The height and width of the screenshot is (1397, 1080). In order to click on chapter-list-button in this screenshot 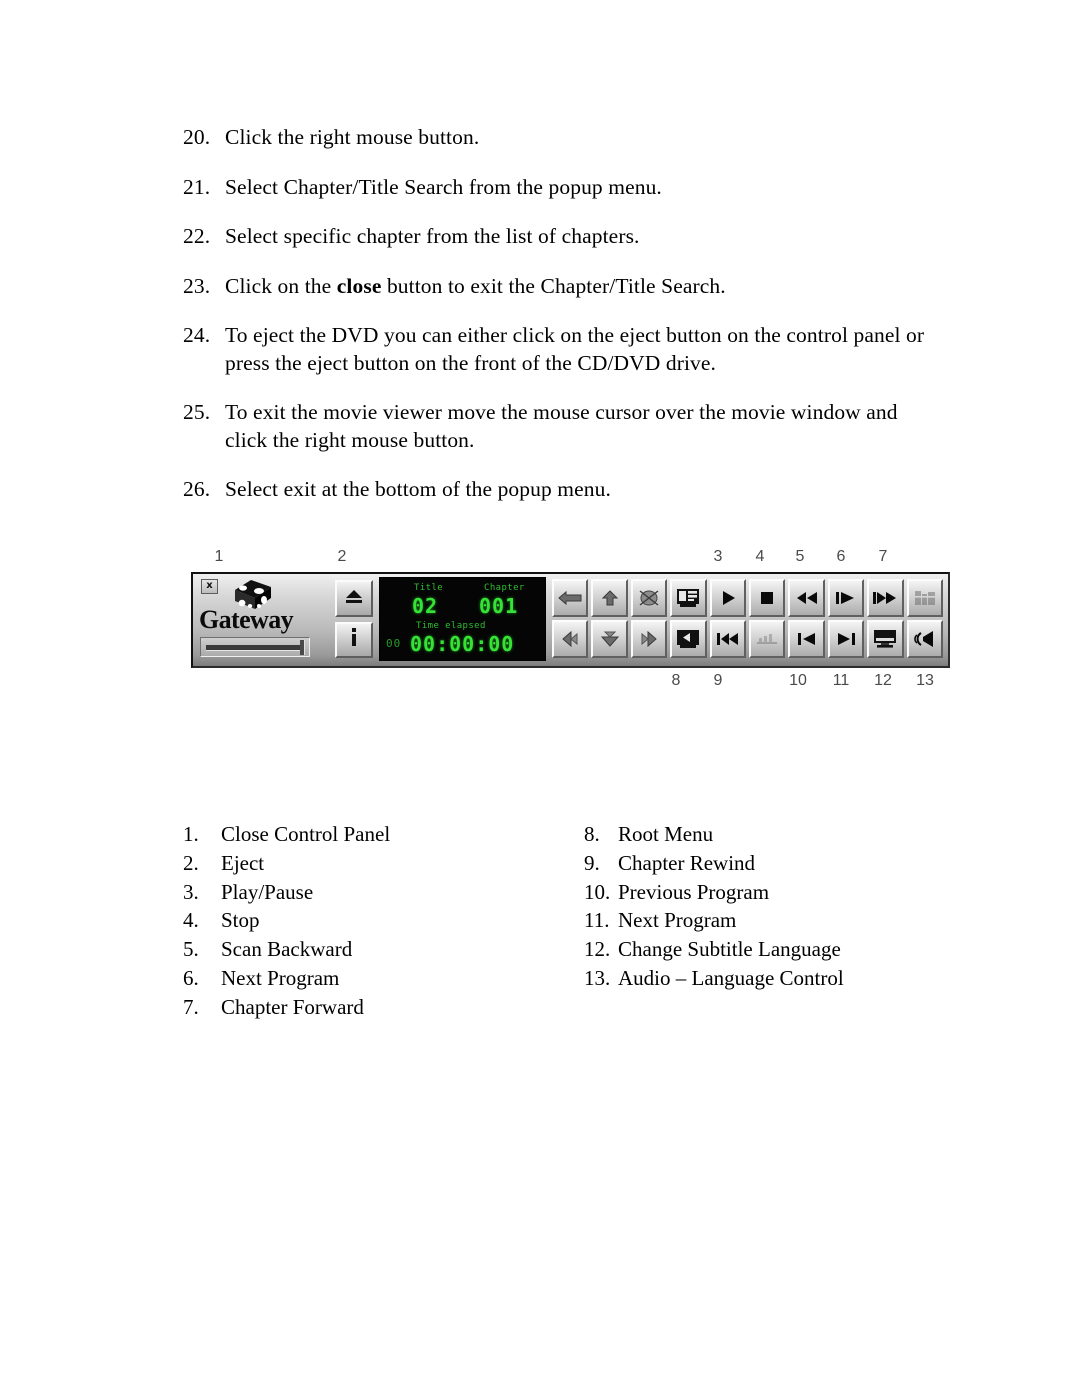, I will do `click(924, 598)`.